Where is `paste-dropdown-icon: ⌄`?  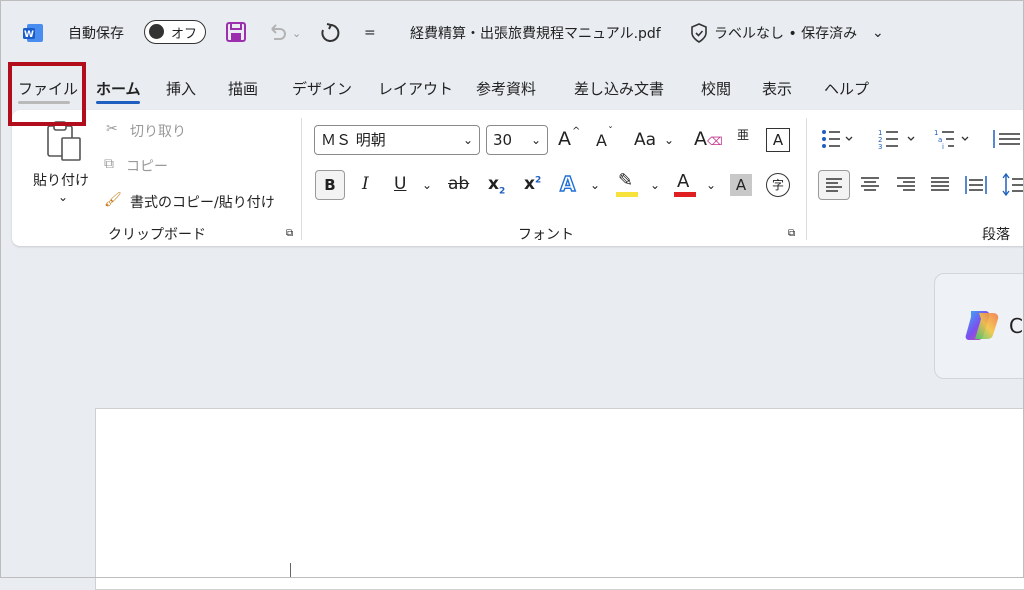 paste-dropdown-icon: ⌄ is located at coordinates (63, 197).